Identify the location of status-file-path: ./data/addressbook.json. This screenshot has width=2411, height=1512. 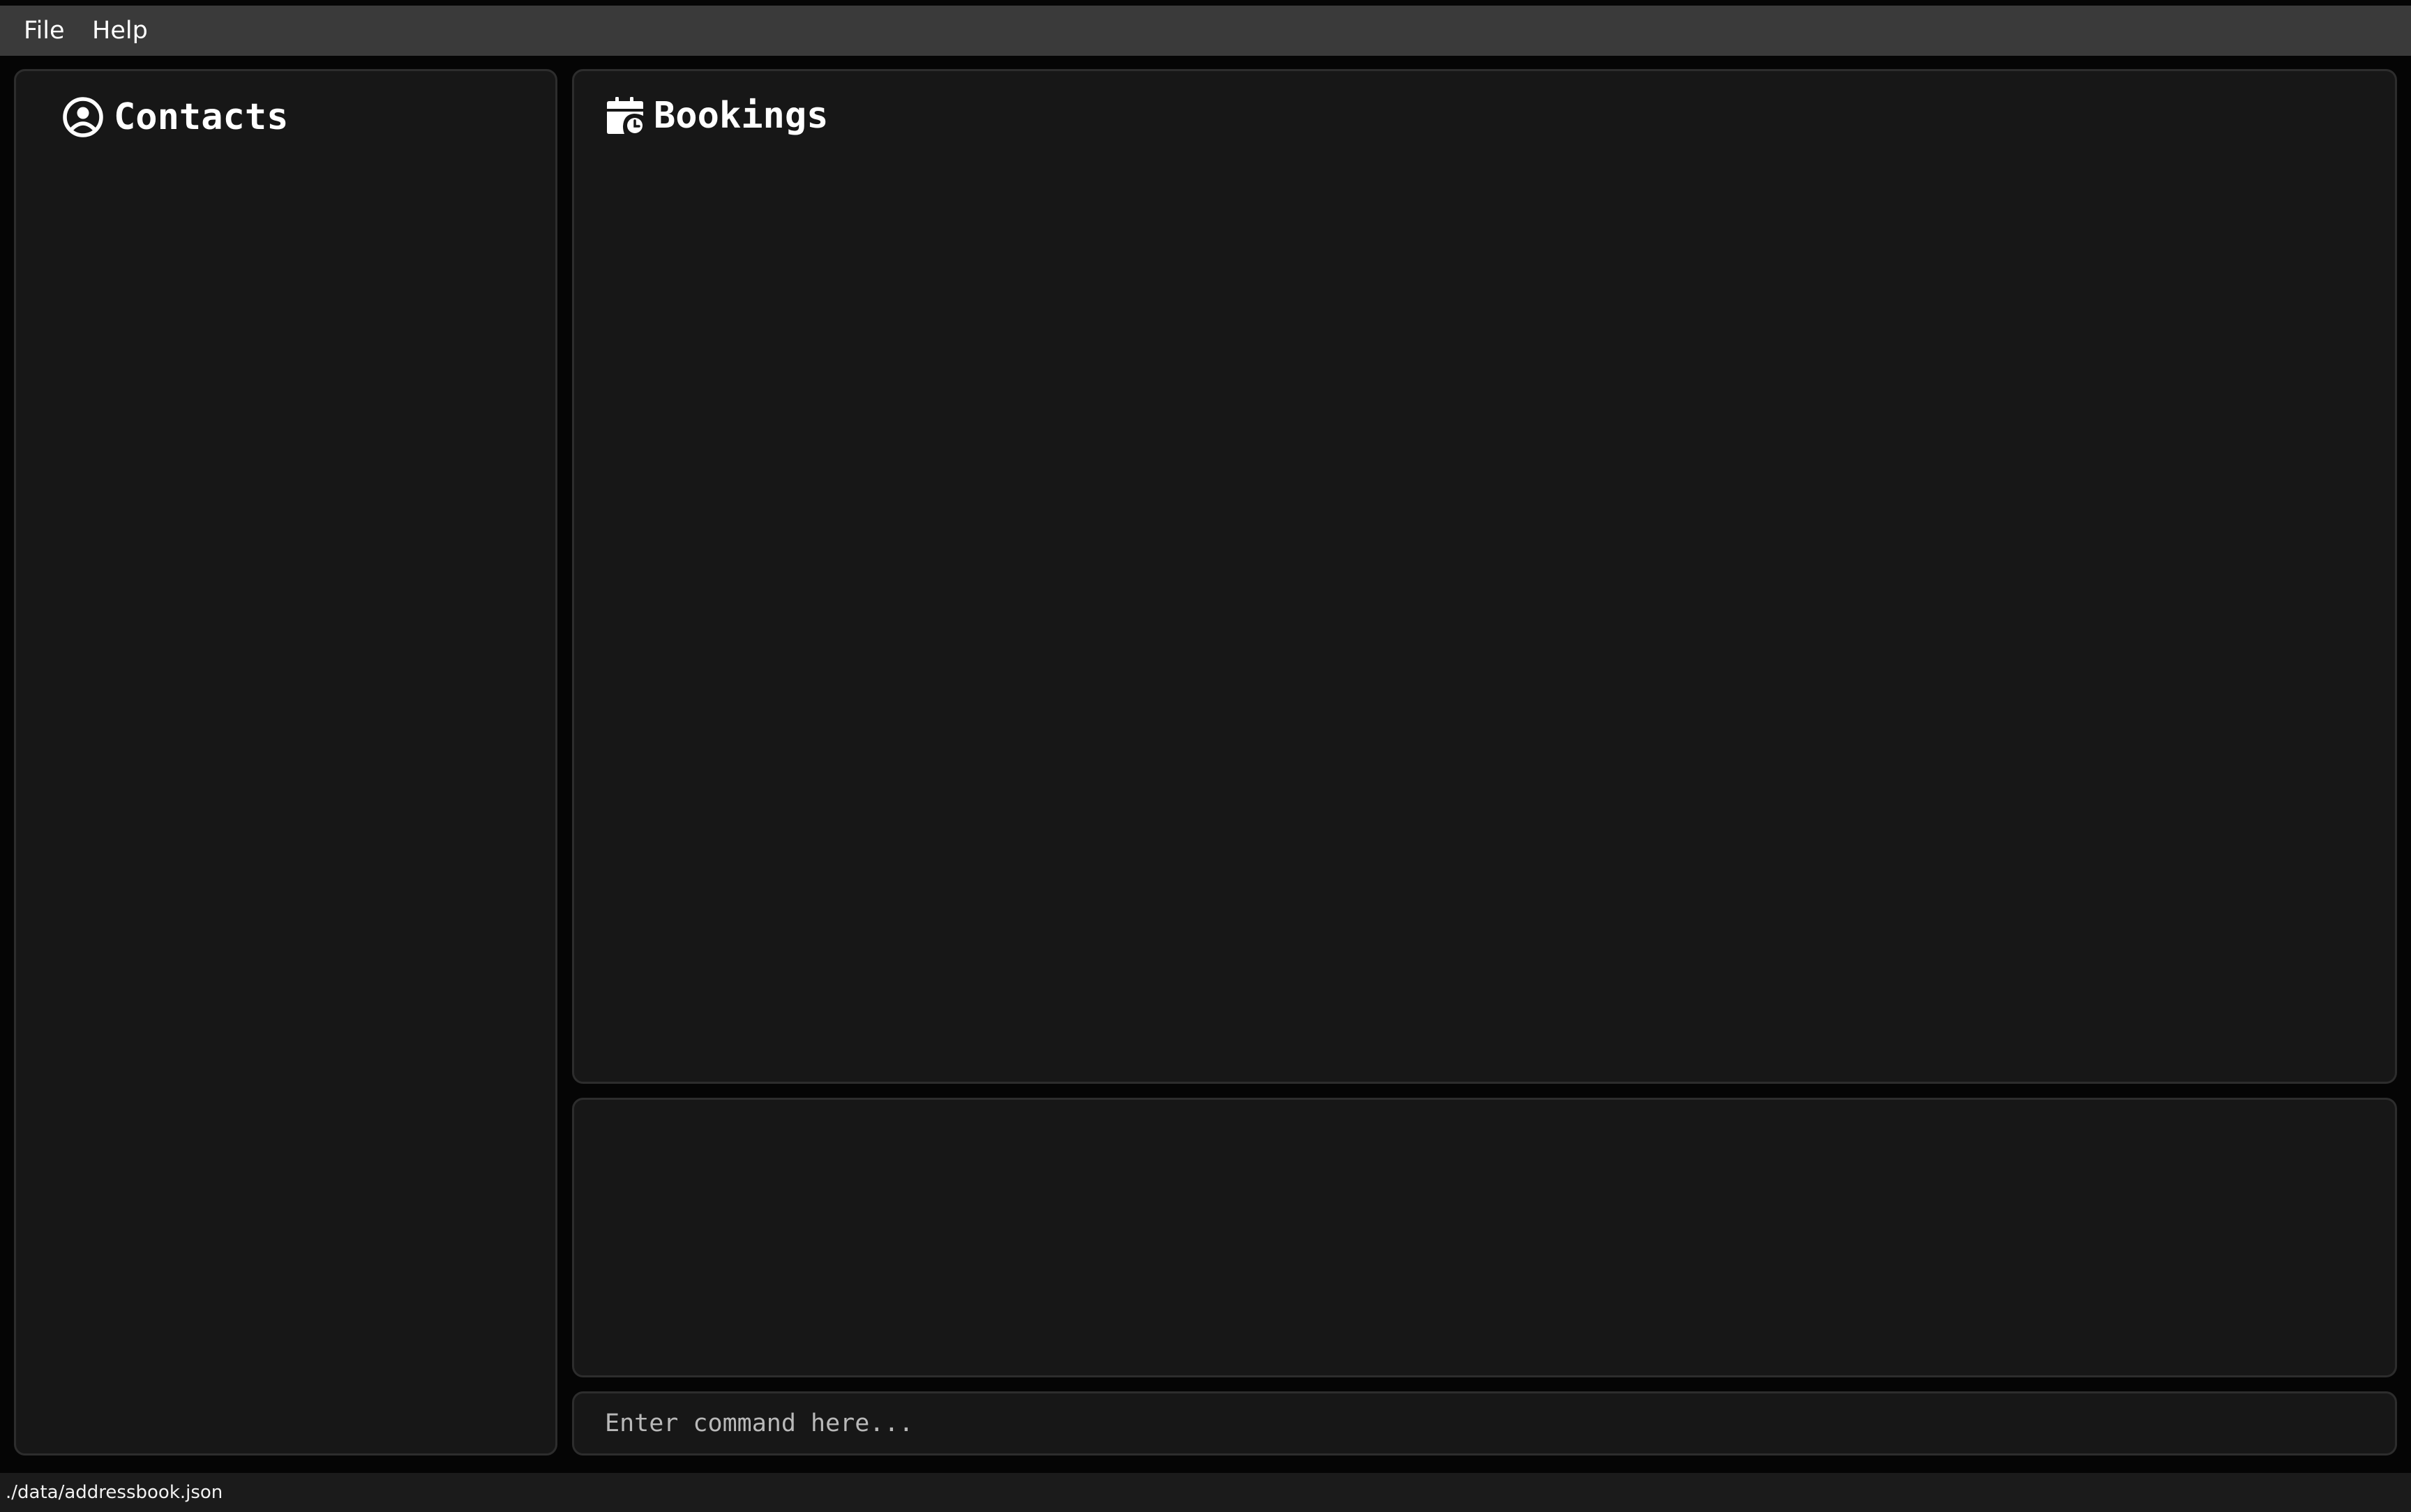
(114, 1493).